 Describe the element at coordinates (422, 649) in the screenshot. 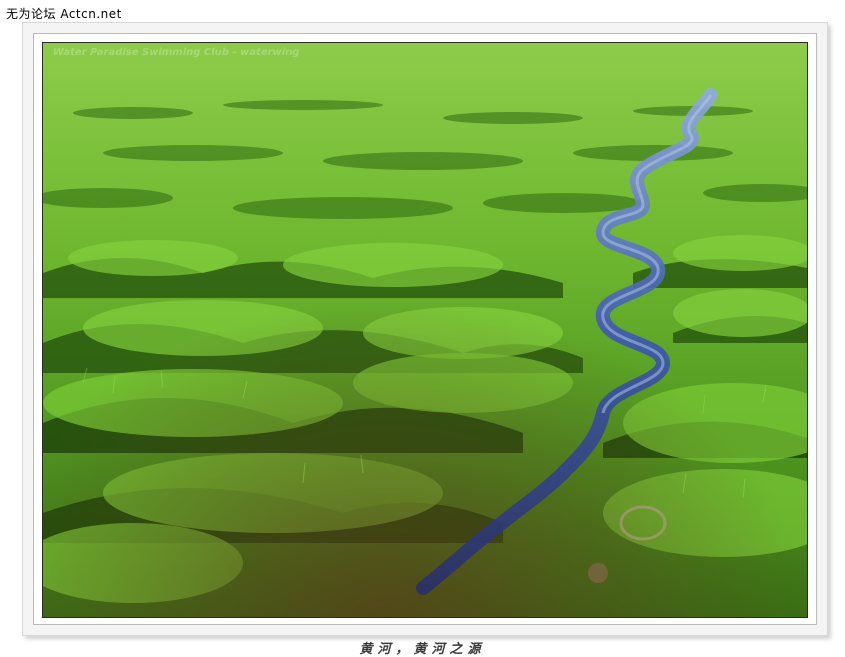

I see `photo-caption: 黄河，黄河之源` at that location.